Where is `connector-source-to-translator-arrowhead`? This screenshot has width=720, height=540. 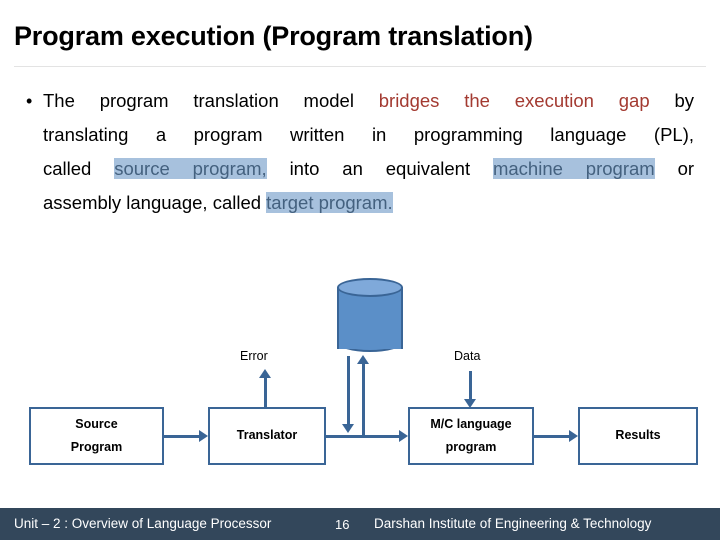 connector-source-to-translator-arrowhead is located at coordinates (203, 436).